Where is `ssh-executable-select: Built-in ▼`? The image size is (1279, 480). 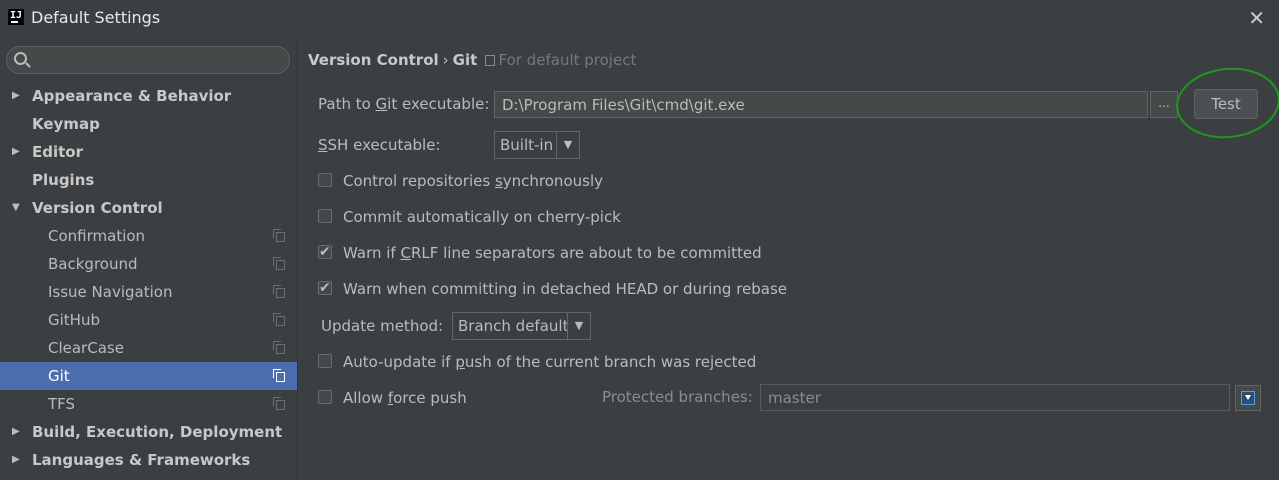 ssh-executable-select: Built-in ▼ is located at coordinates (537, 145).